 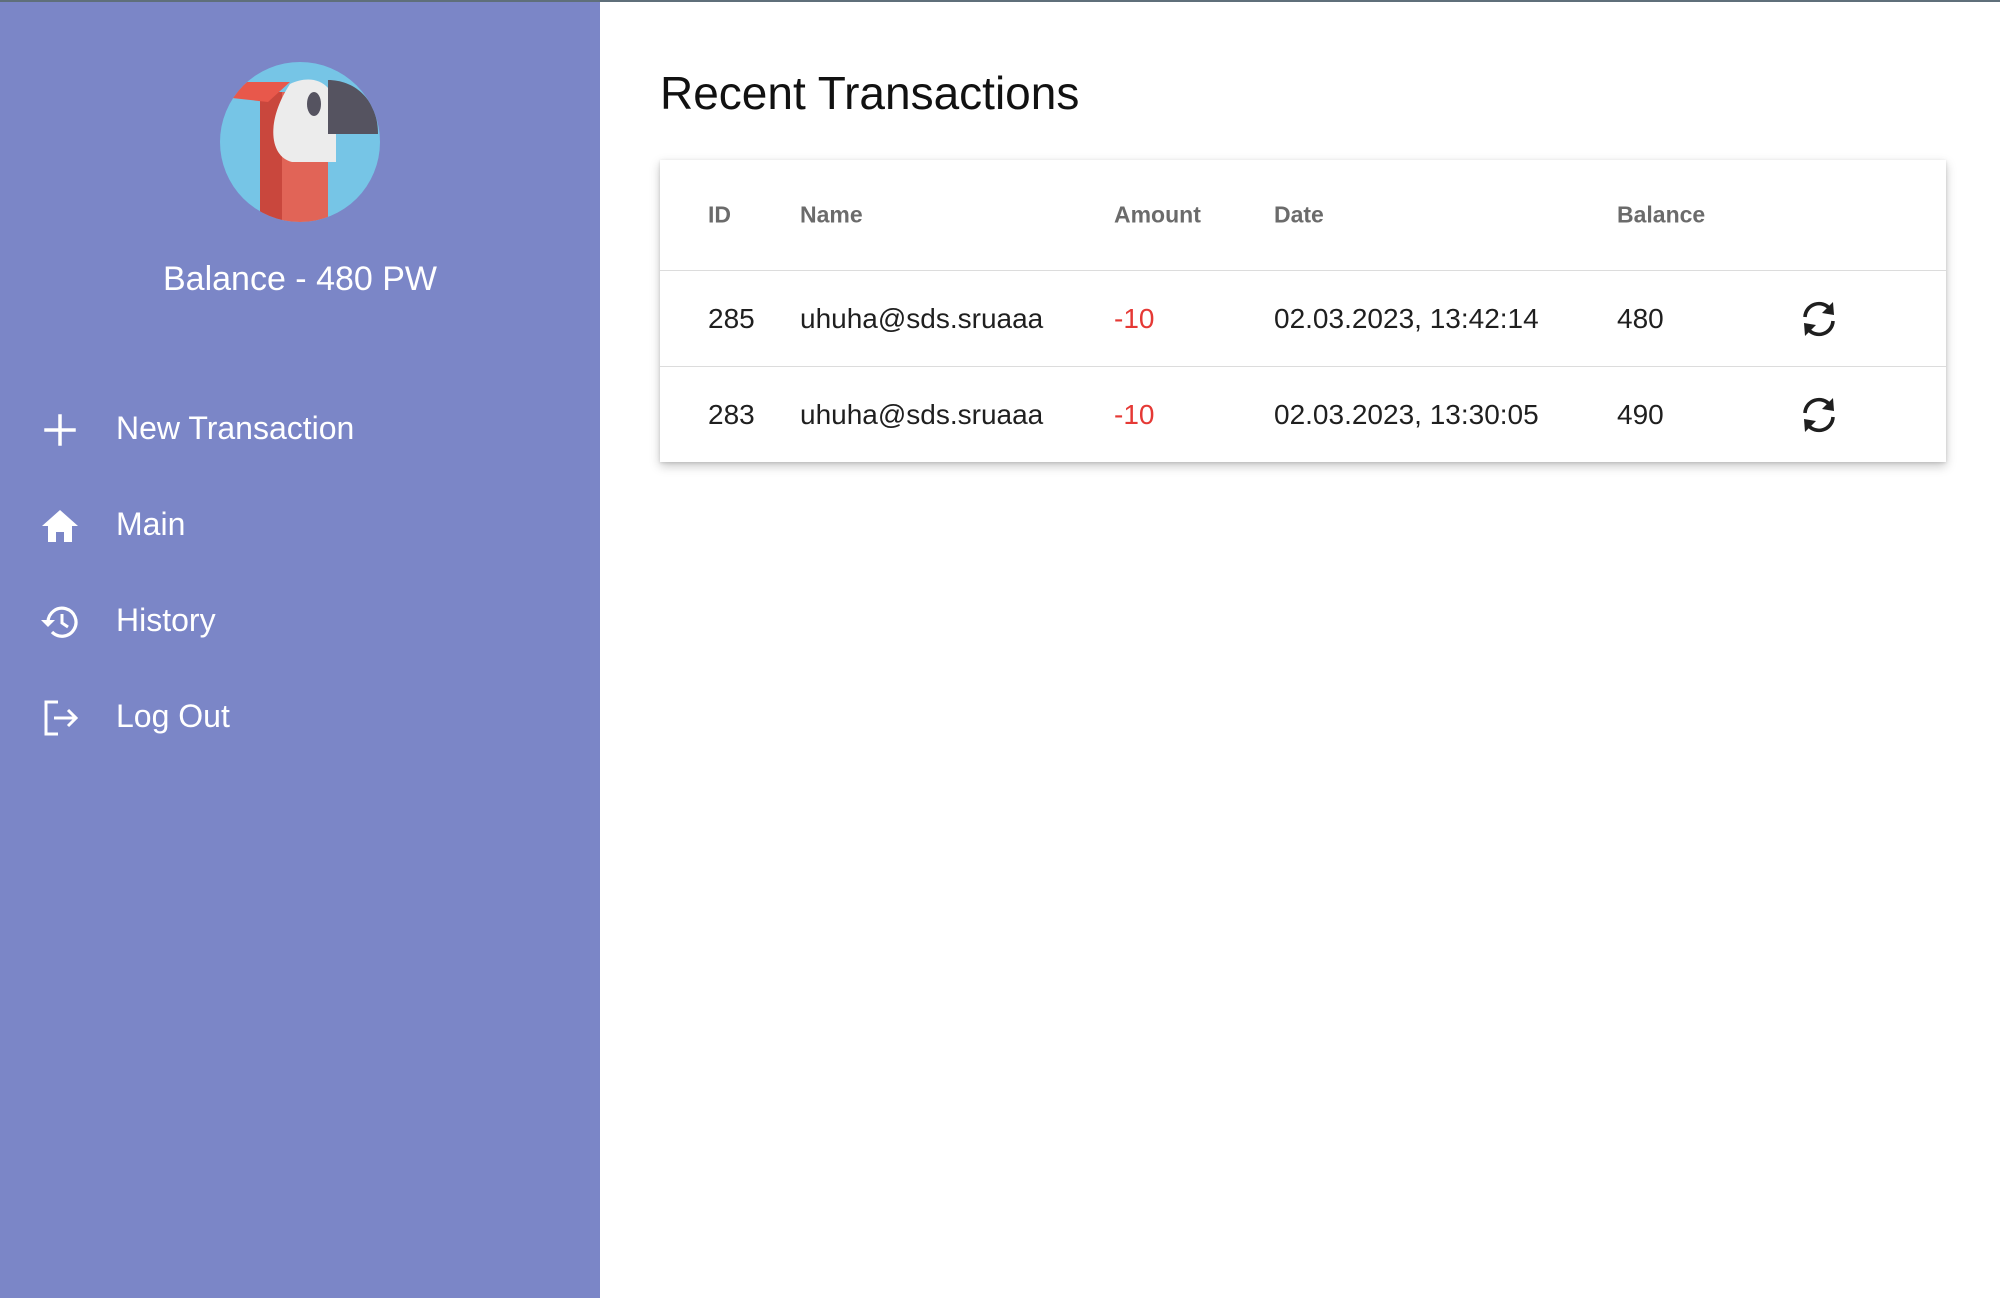 I want to click on plus-icon, so click(x=60, y=430).